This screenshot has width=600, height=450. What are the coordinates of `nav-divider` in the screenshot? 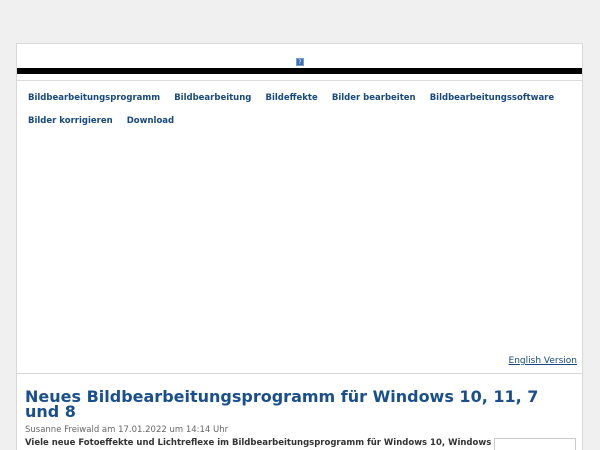 It's located at (299, 80).